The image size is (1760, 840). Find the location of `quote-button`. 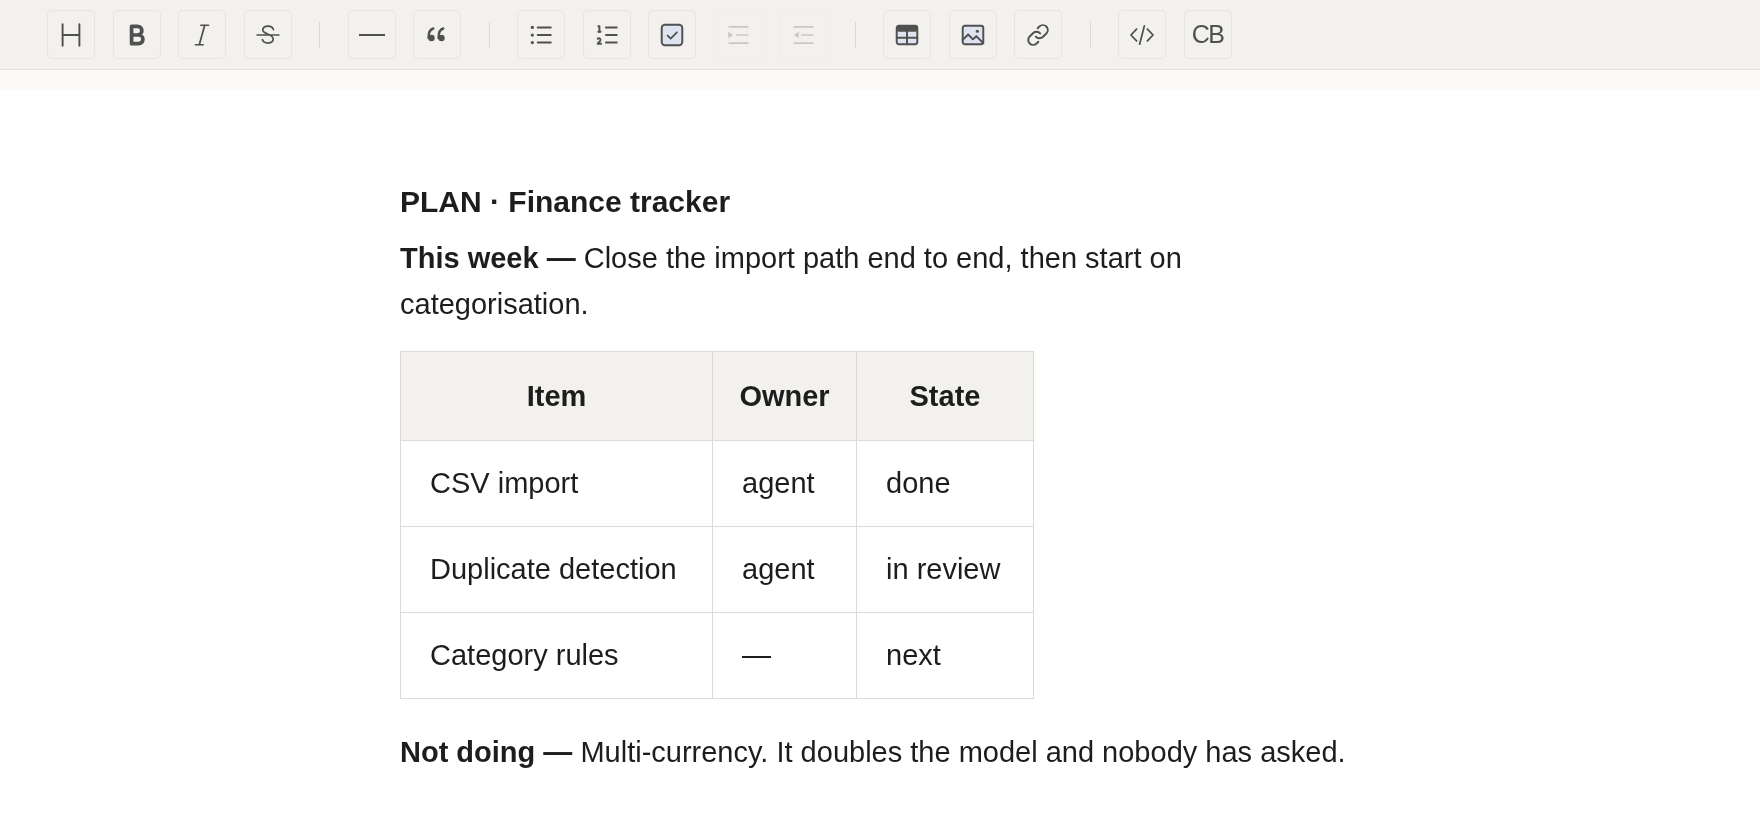

quote-button is located at coordinates (437, 34).